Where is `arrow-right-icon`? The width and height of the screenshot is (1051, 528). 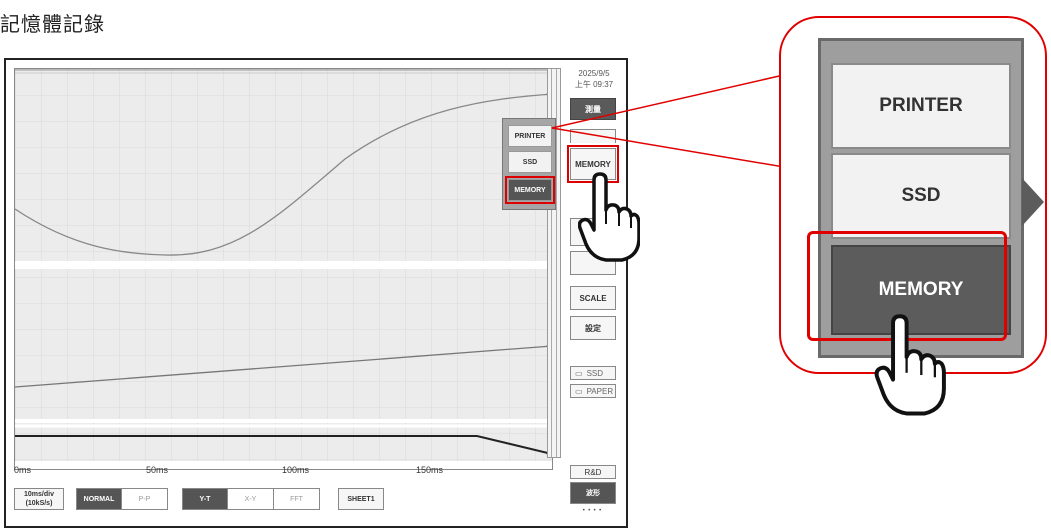
arrow-right-icon is located at coordinates (1033, 202).